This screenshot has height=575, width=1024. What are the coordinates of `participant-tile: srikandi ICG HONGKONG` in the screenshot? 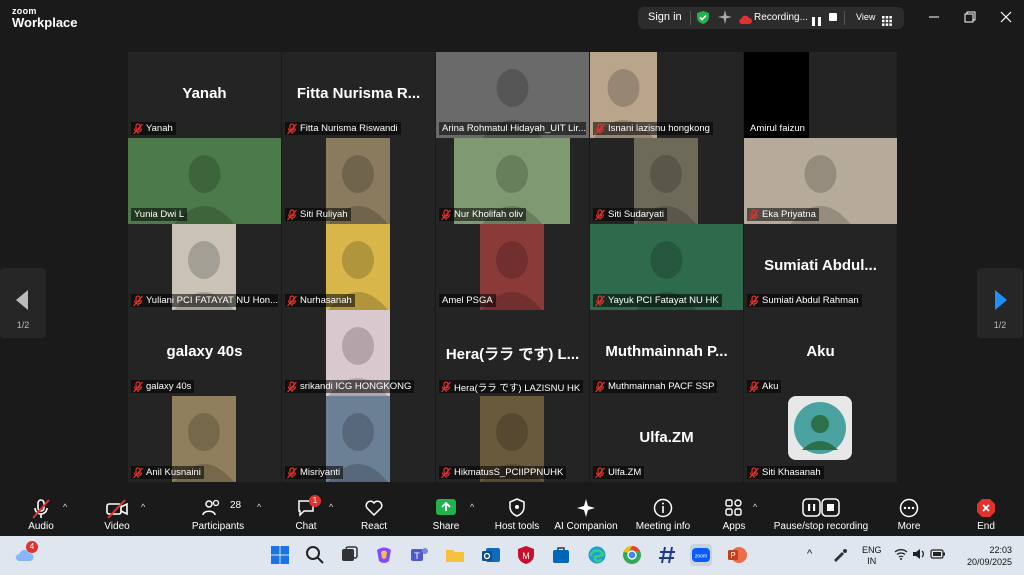 It's located at (358, 353).